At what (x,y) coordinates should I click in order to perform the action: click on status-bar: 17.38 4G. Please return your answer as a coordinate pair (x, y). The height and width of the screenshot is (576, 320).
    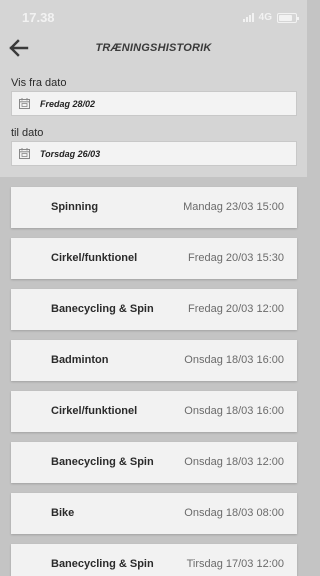
    Looking at the image, I should click on (153, 17).